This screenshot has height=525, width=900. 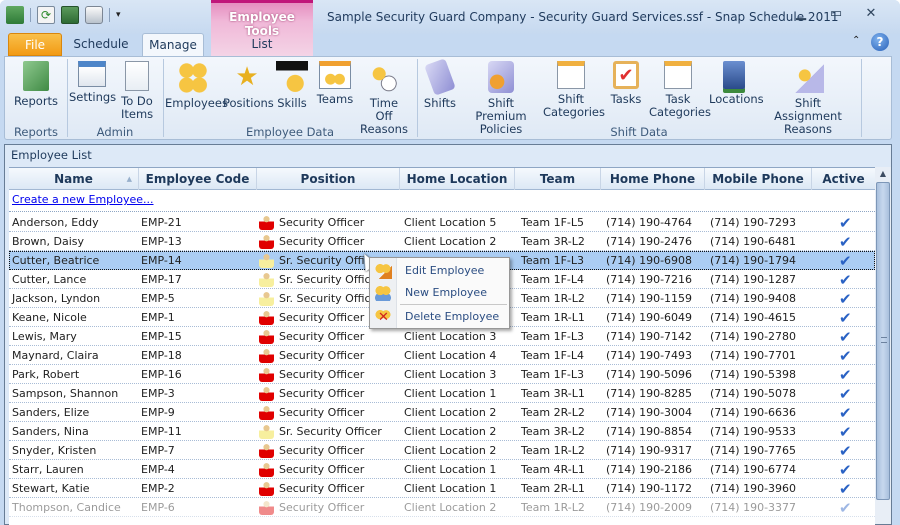 I want to click on todo-items-button: To Do Items, so click(x=137, y=91).